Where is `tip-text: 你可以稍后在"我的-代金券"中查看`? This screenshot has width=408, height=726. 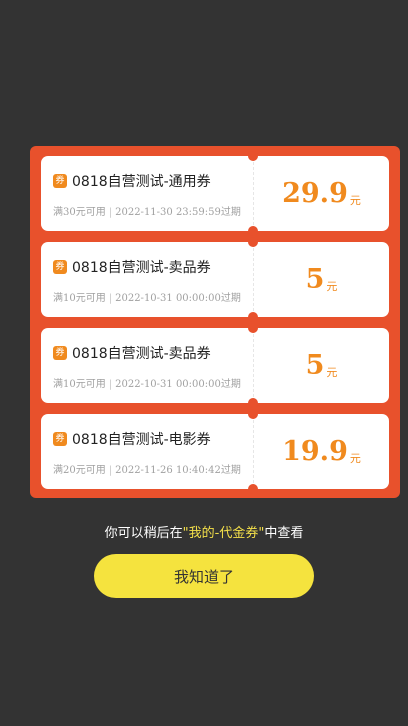
tip-text: 你可以稍后在"我的-代金券"中查看 is located at coordinates (204, 531).